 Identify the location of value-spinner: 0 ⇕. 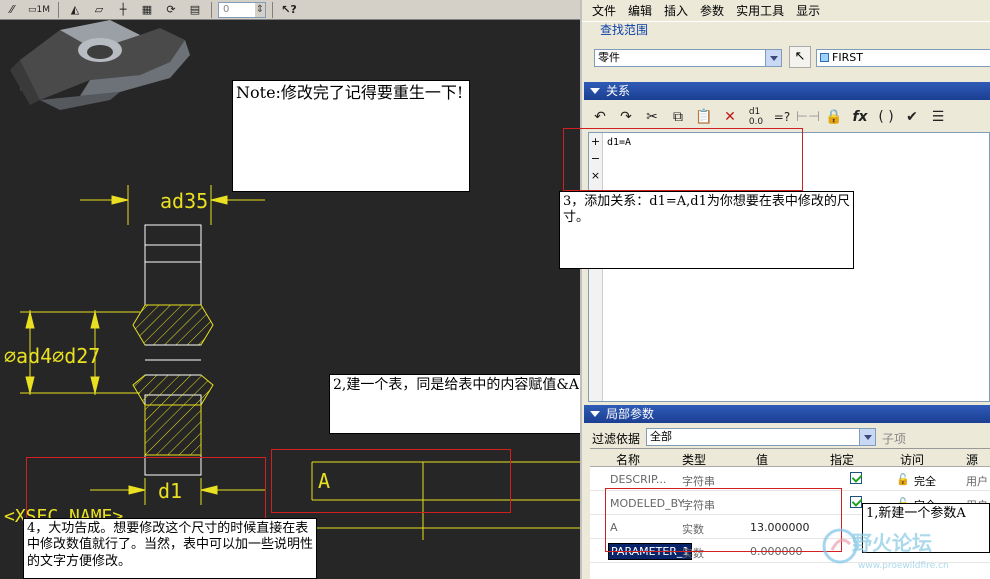
(242, 9).